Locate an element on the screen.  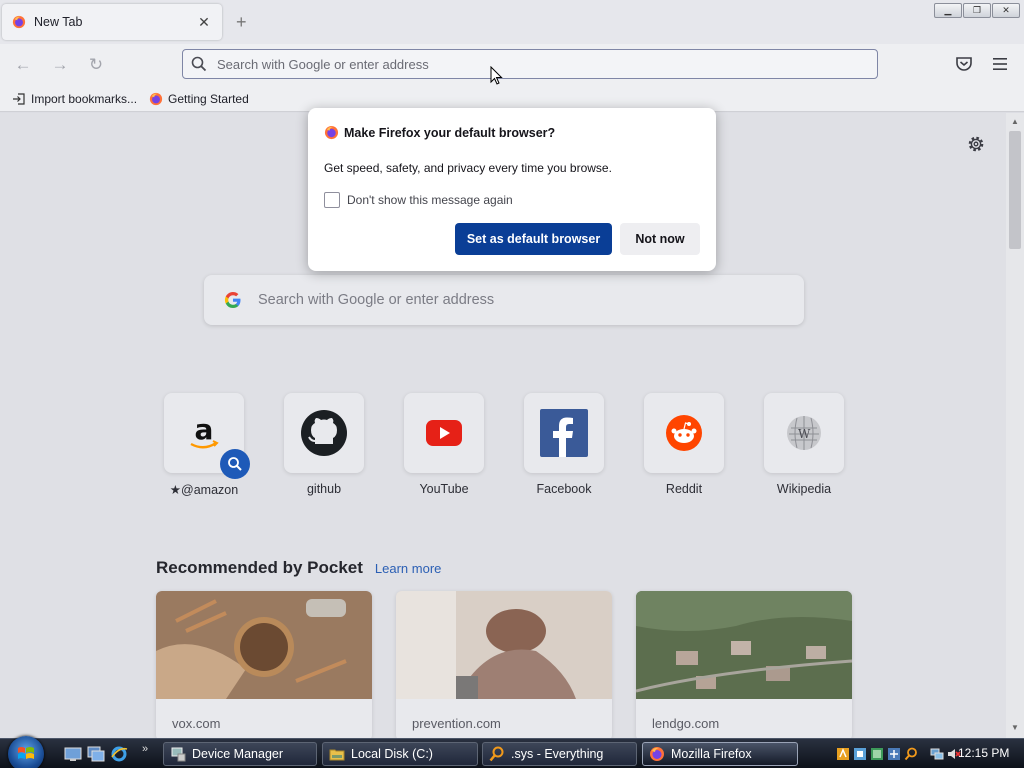
top-site-github: github is located at coordinates (324, 444).